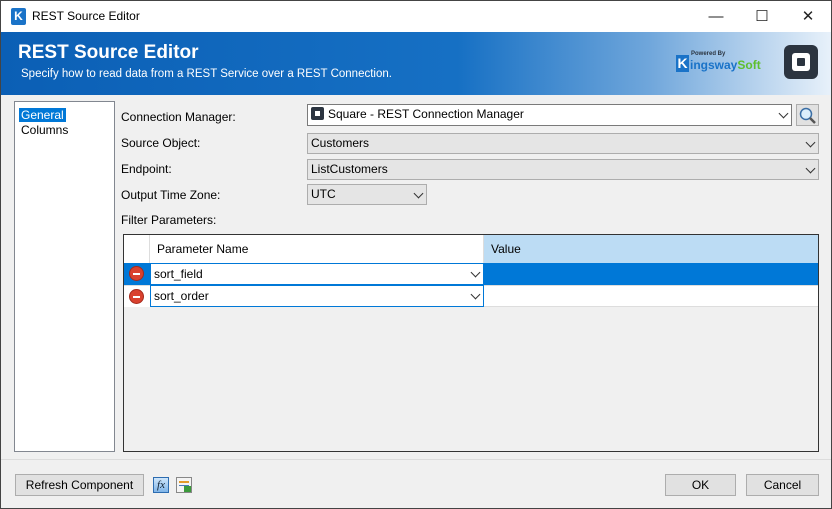  What do you see at coordinates (801, 62) in the screenshot?
I see `square-logo` at bounding box center [801, 62].